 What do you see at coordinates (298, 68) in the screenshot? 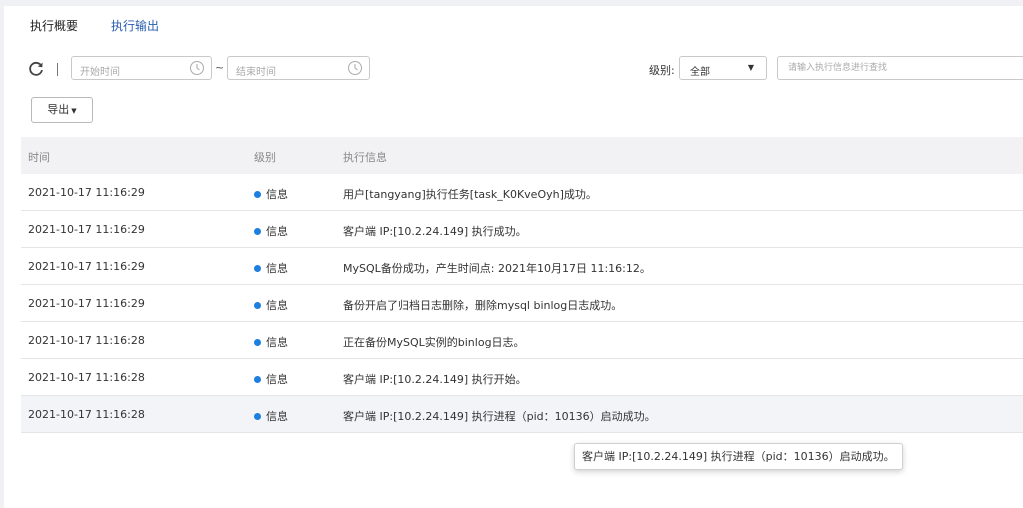
I see `end-time-input: 结束时间` at bounding box center [298, 68].